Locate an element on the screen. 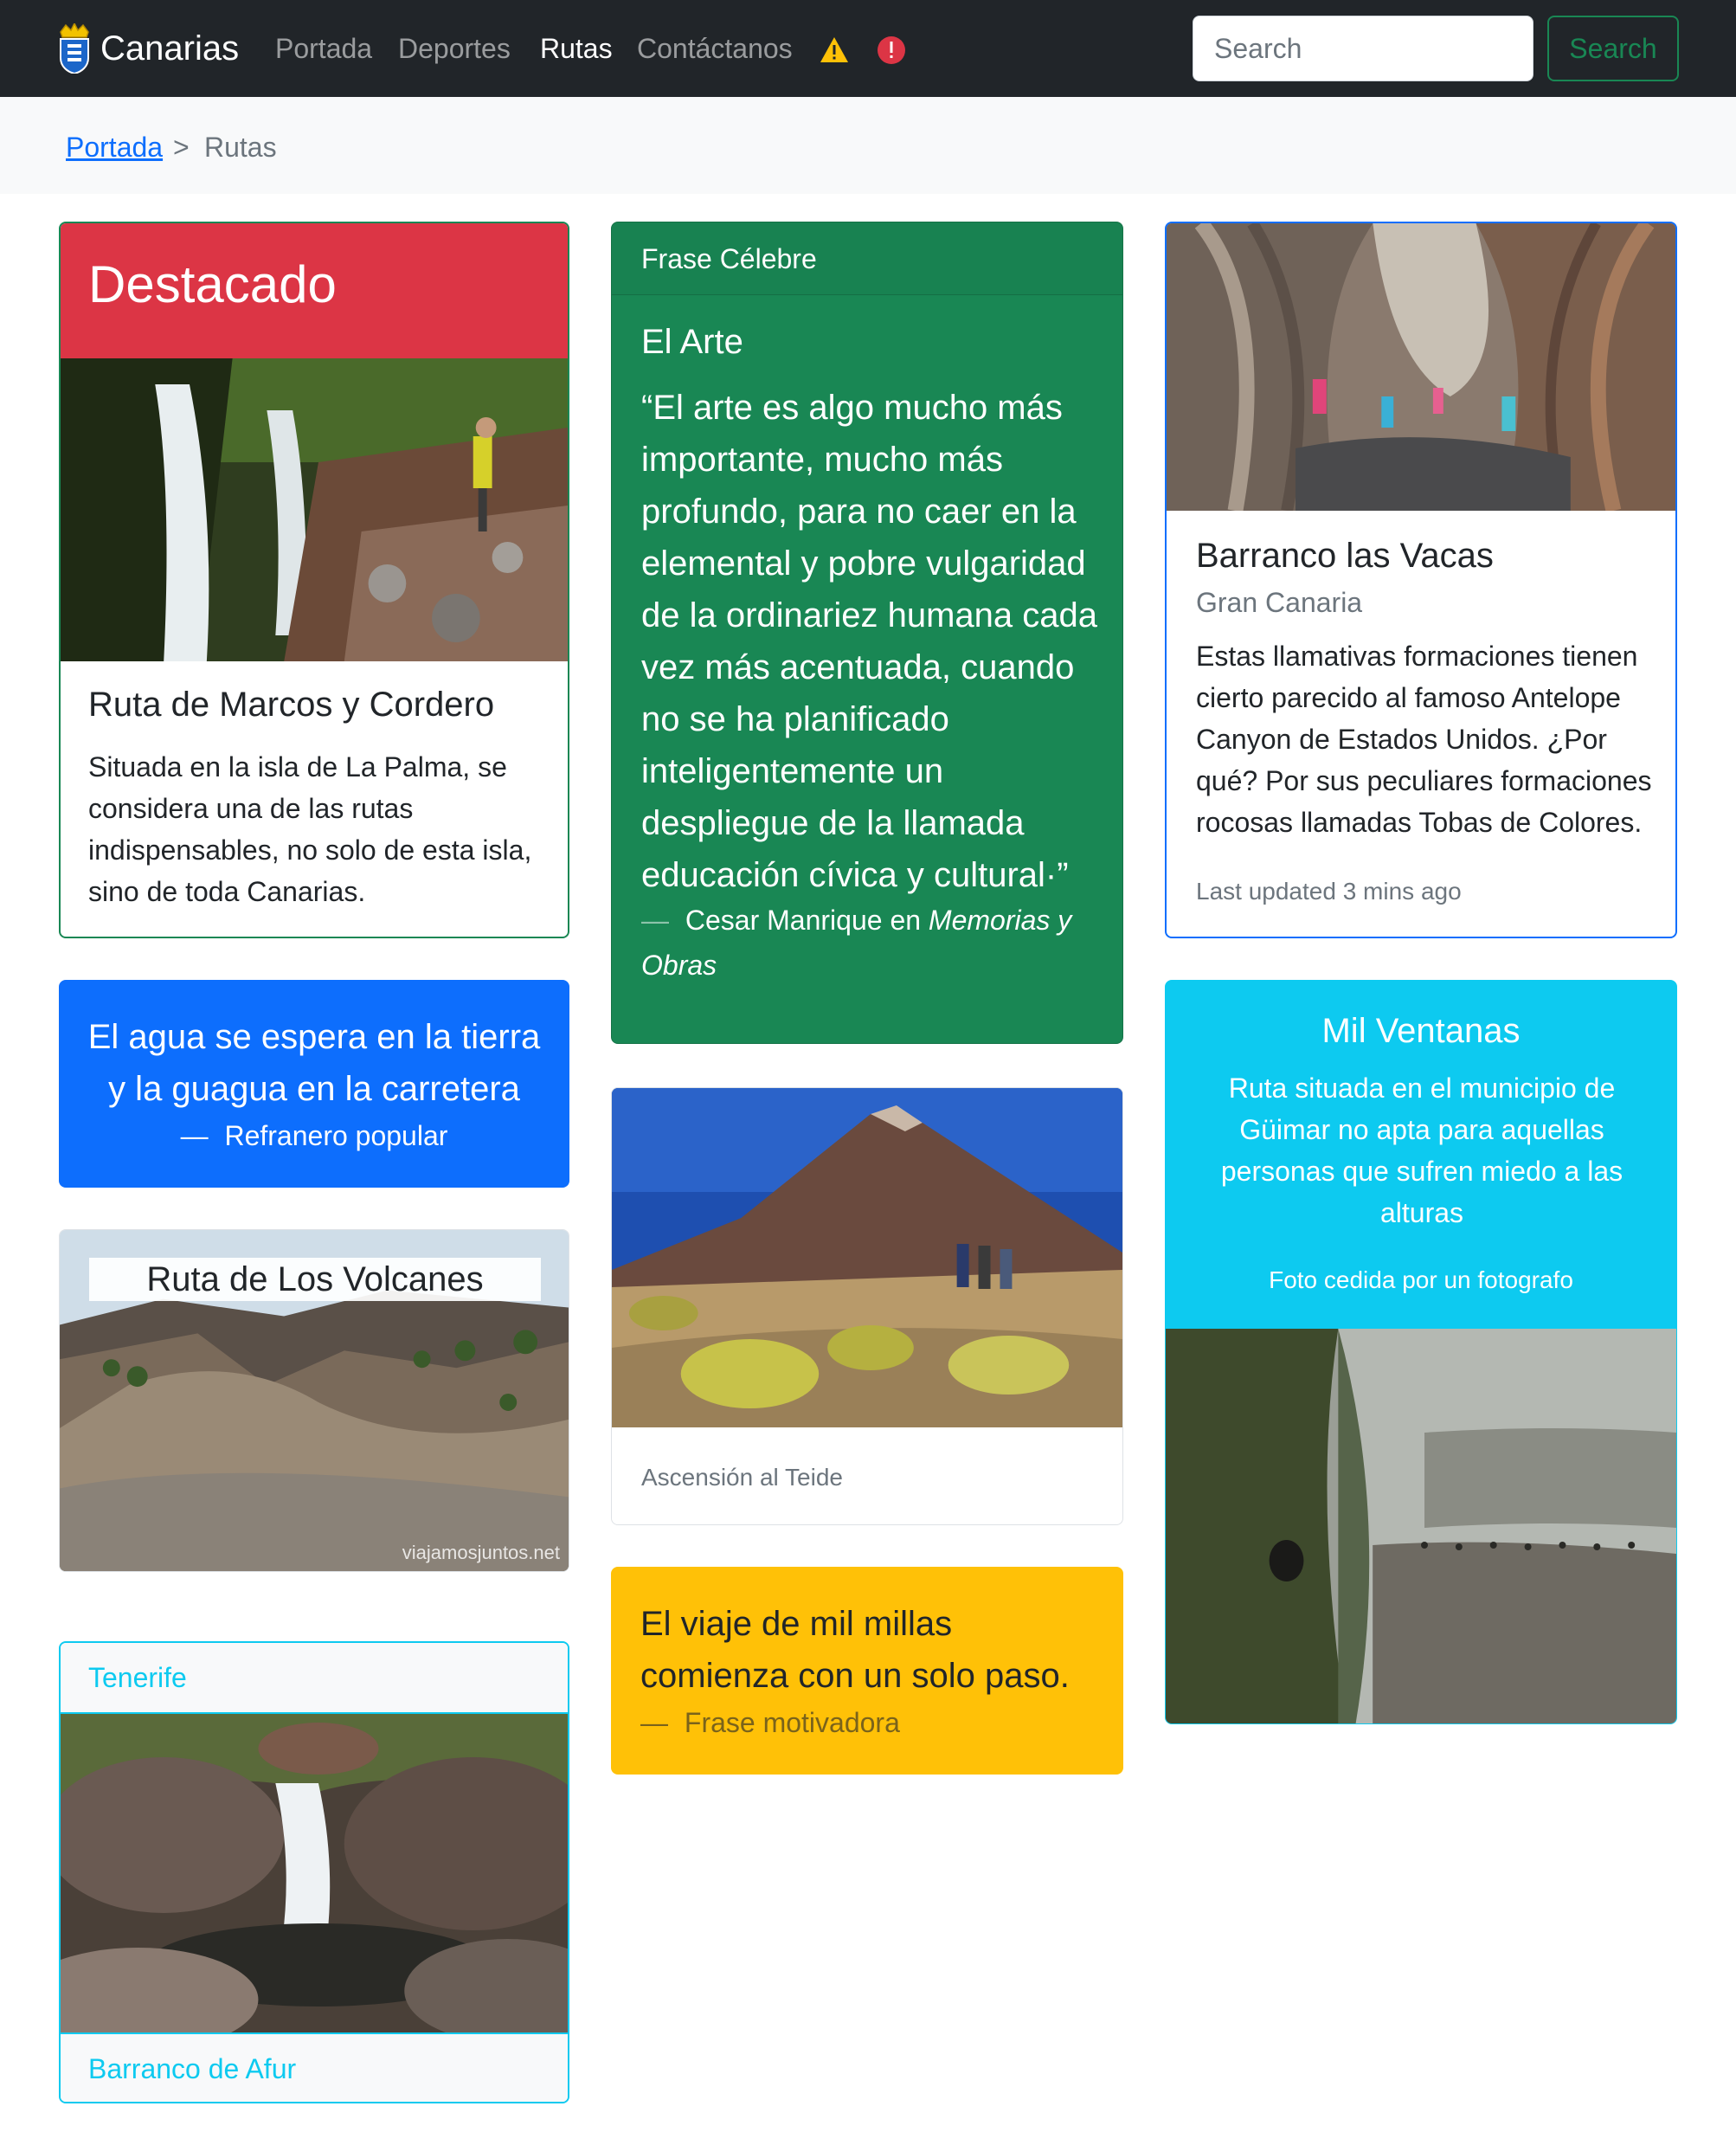 The width and height of the screenshot is (1736, 2145). famous-quote-footer: — Cesar Manrique en Memorias y Obras is located at coordinates (875, 943).